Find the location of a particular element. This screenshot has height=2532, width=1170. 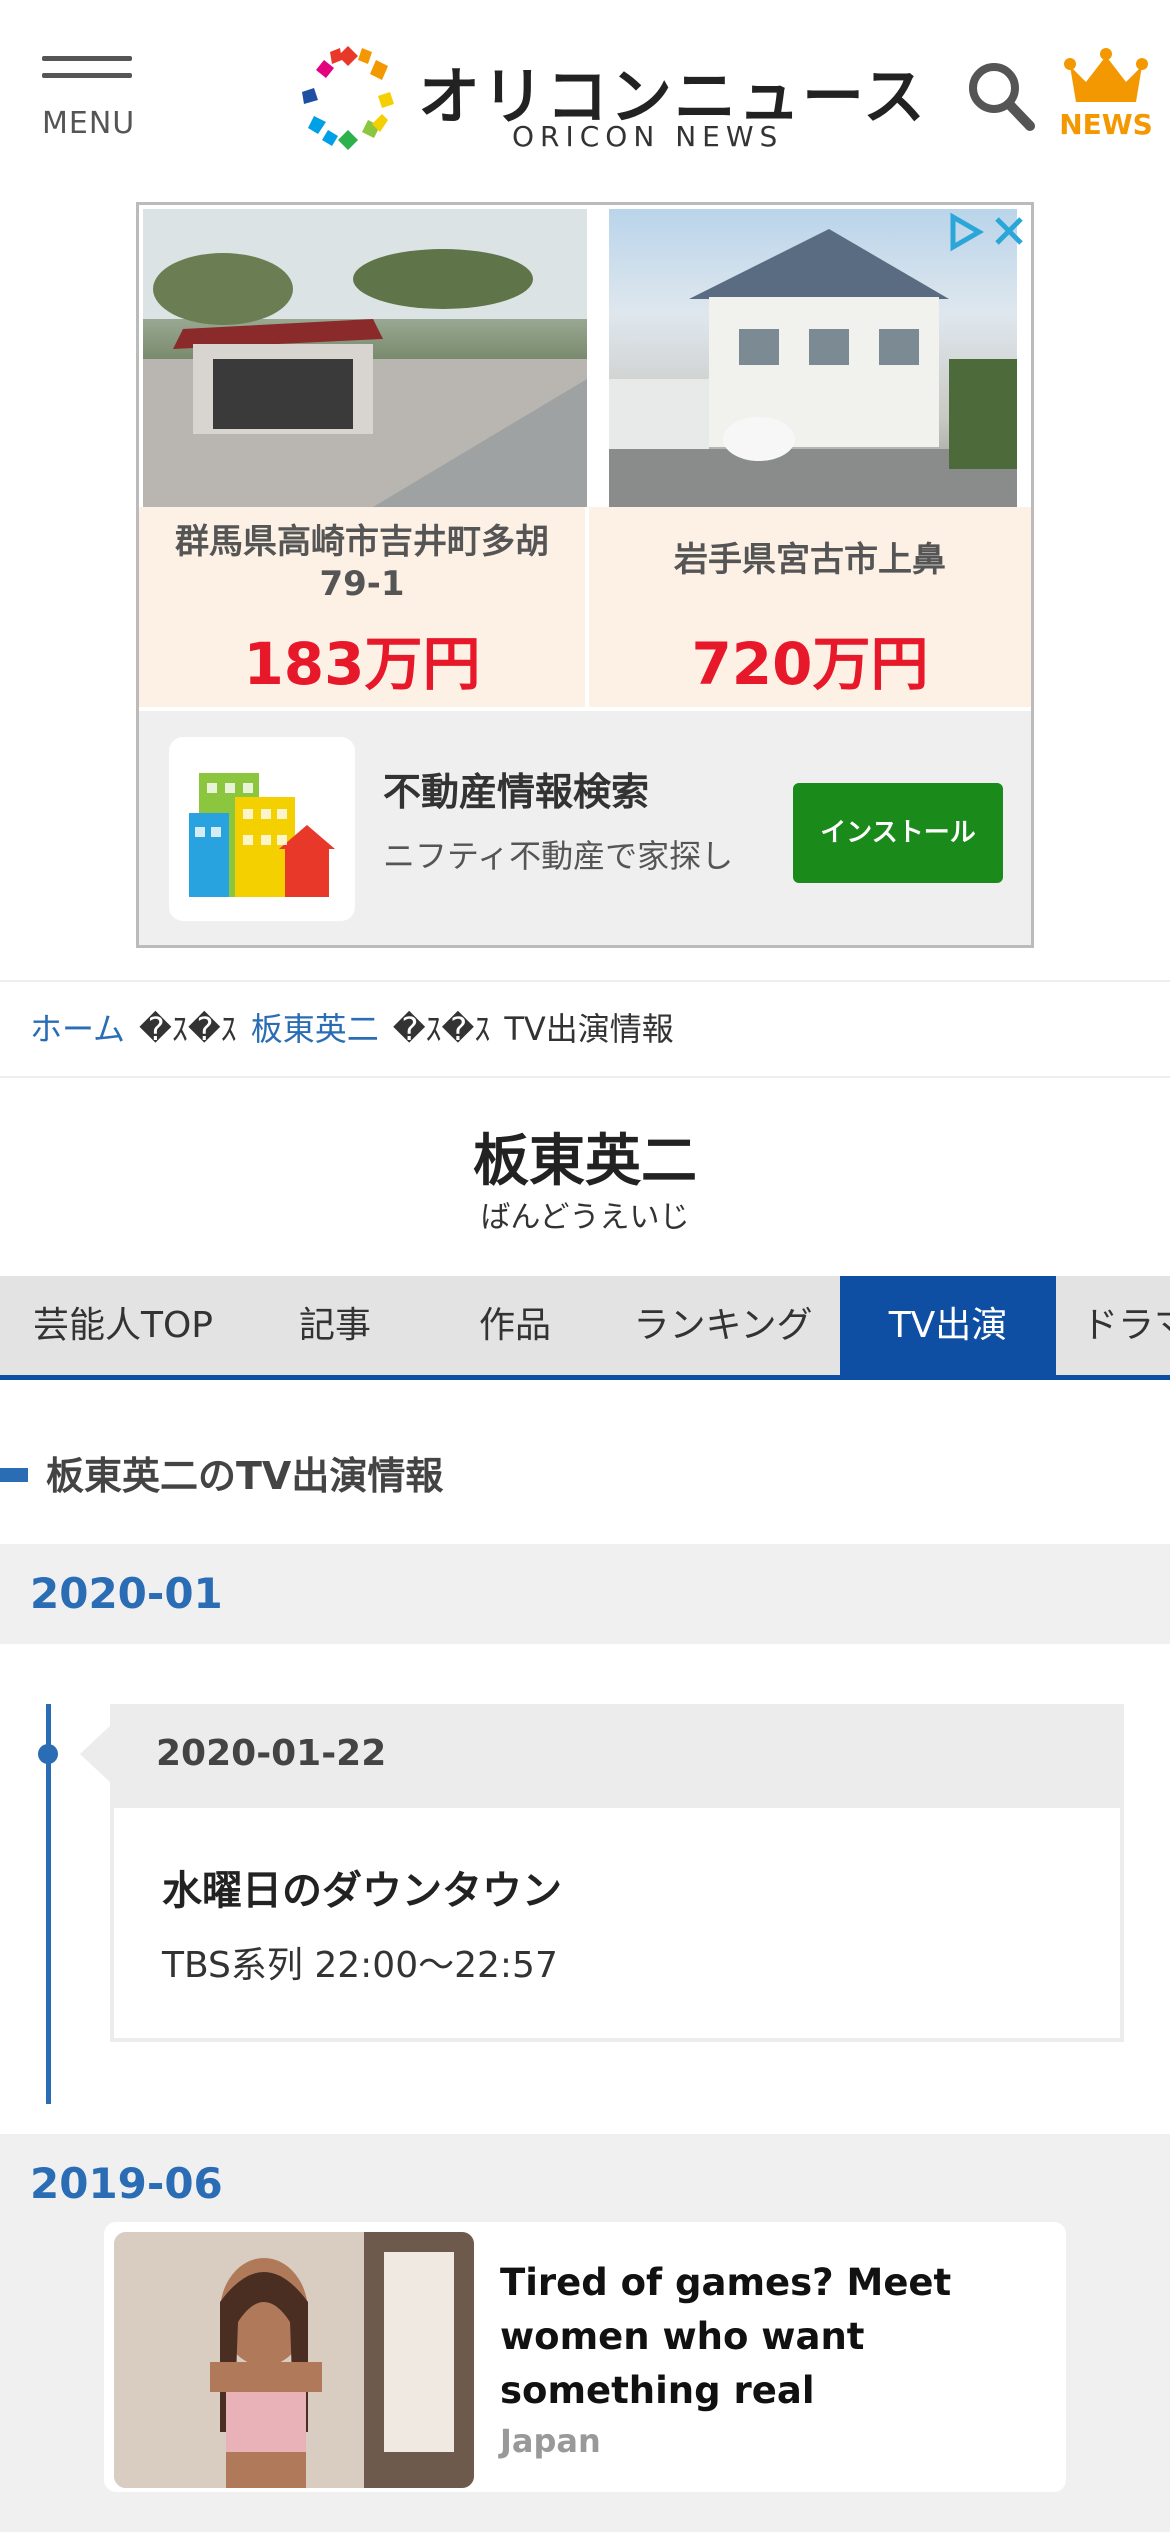

menu-button: MENU is located at coordinates (92, 101).